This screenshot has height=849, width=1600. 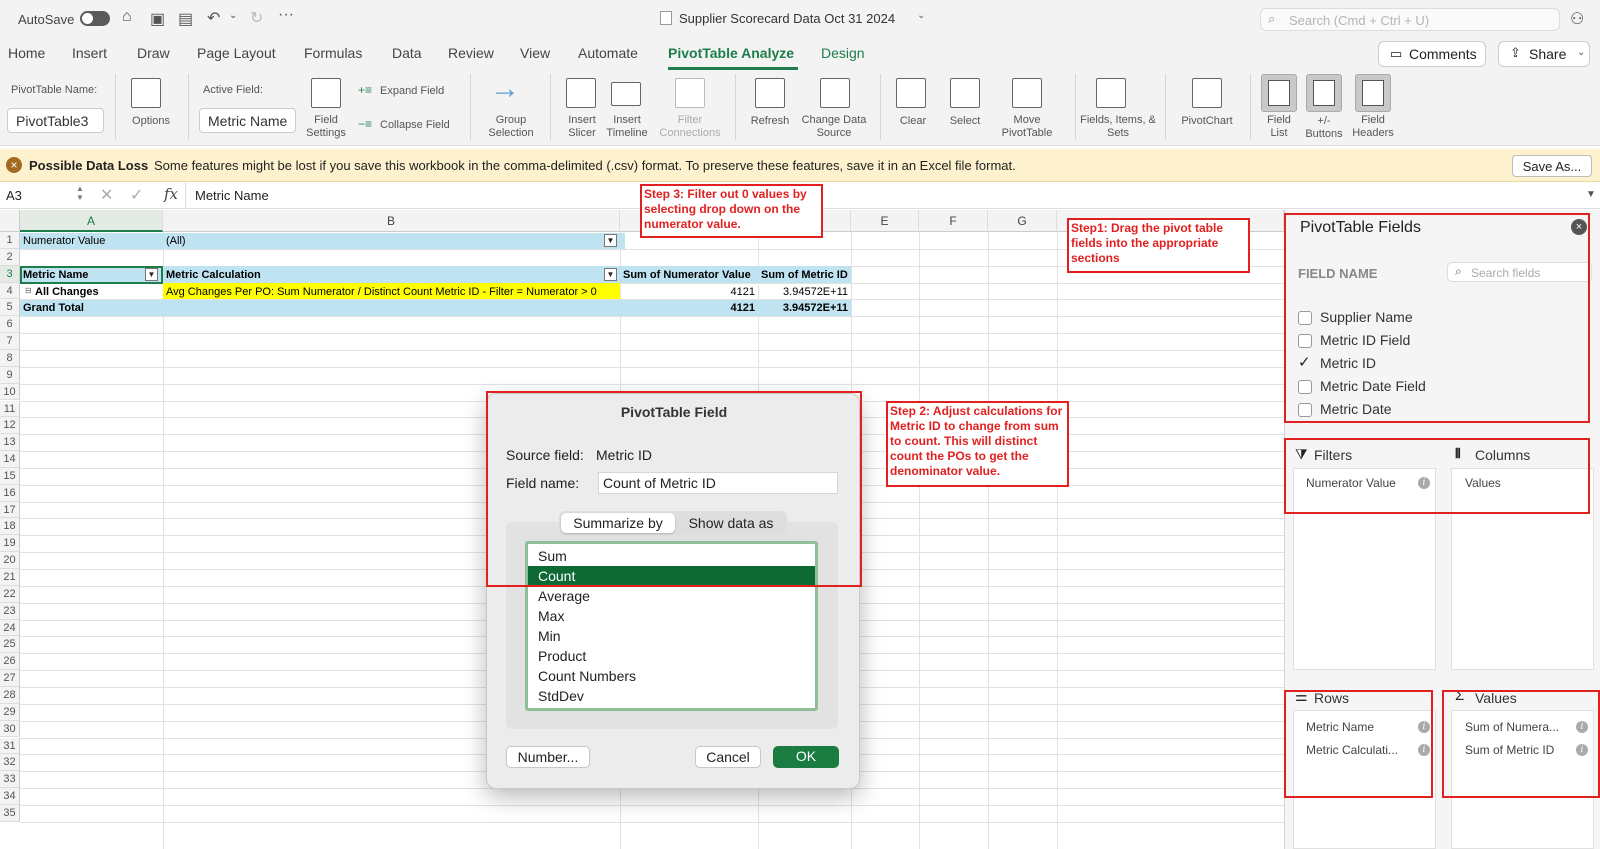 I want to click on field-headers-icon, so click(x=1373, y=93).